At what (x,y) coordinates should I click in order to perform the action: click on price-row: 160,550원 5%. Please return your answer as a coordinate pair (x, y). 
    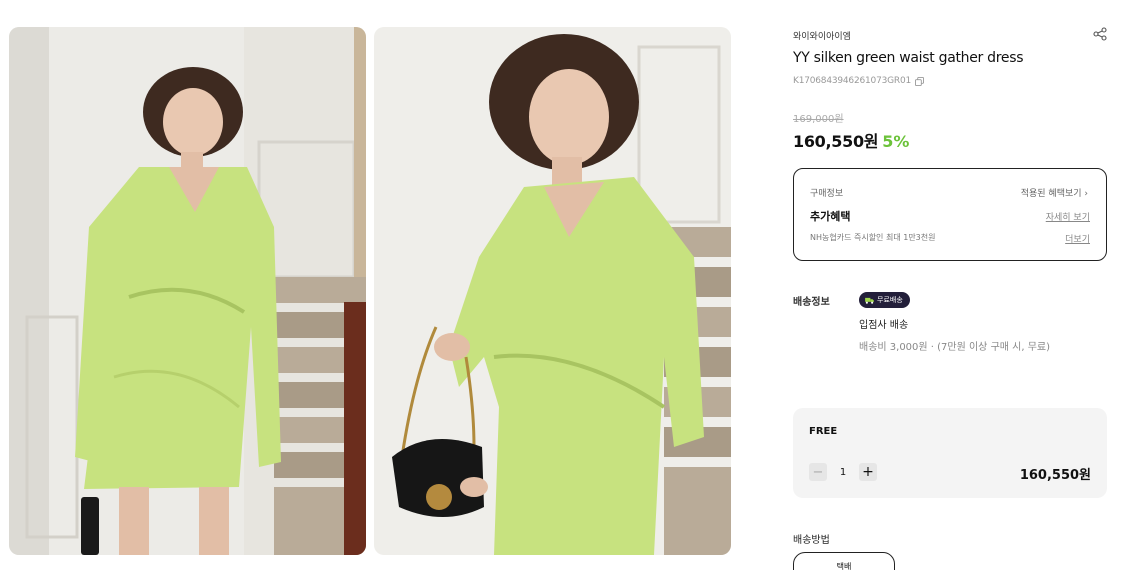
    Looking at the image, I should click on (851, 140).